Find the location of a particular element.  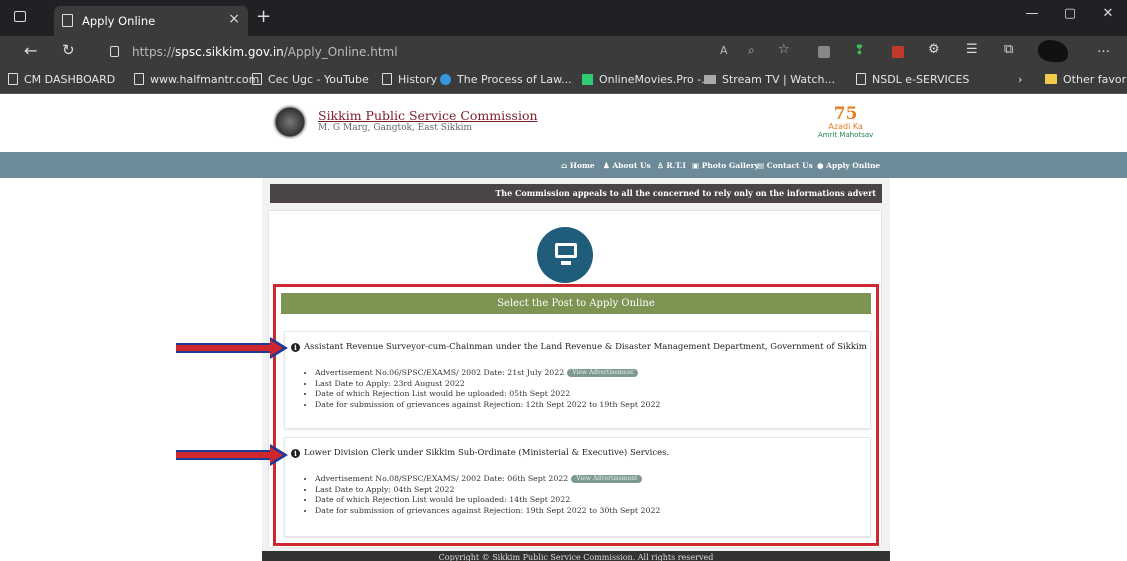

lock-icon is located at coordinates (114, 51).